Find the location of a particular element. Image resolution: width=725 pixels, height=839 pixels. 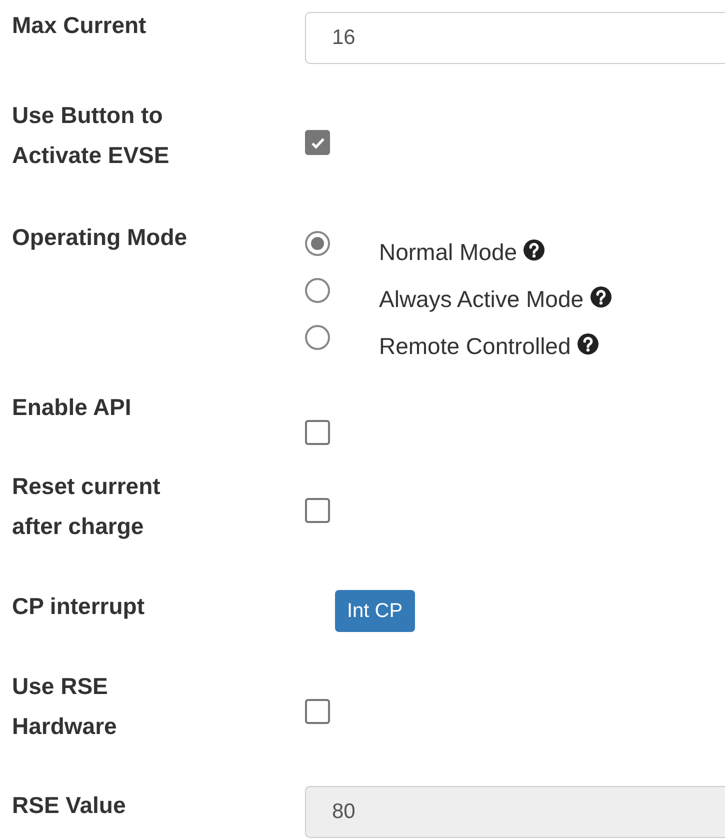

radio-label: Always Active Mode is located at coordinates (481, 299).